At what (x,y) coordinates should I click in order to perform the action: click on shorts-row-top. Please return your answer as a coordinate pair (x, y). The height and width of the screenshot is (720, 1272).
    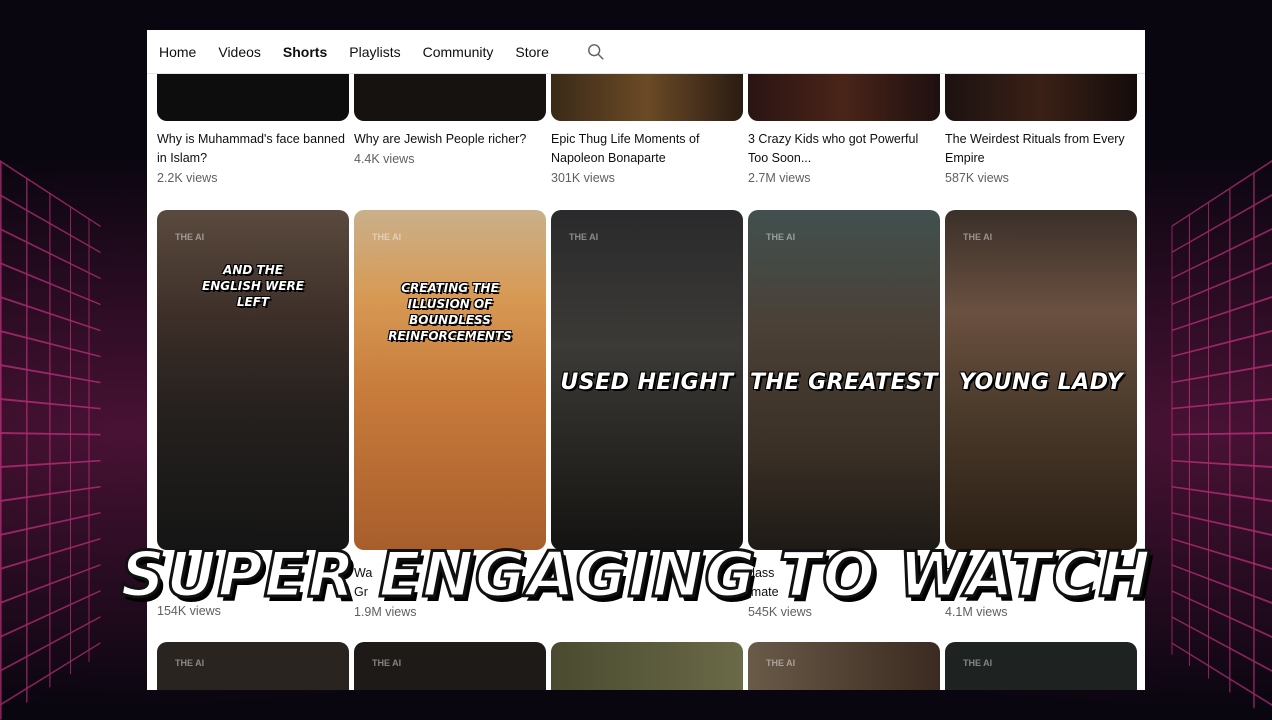
    Looking at the image, I should click on (647, 97).